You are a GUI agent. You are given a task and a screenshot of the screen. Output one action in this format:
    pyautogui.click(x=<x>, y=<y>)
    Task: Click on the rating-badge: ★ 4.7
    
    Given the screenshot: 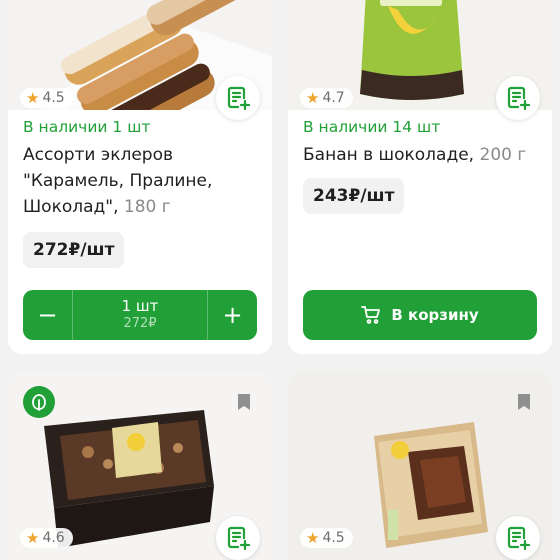 What is the action you would take?
    pyautogui.click(x=326, y=98)
    